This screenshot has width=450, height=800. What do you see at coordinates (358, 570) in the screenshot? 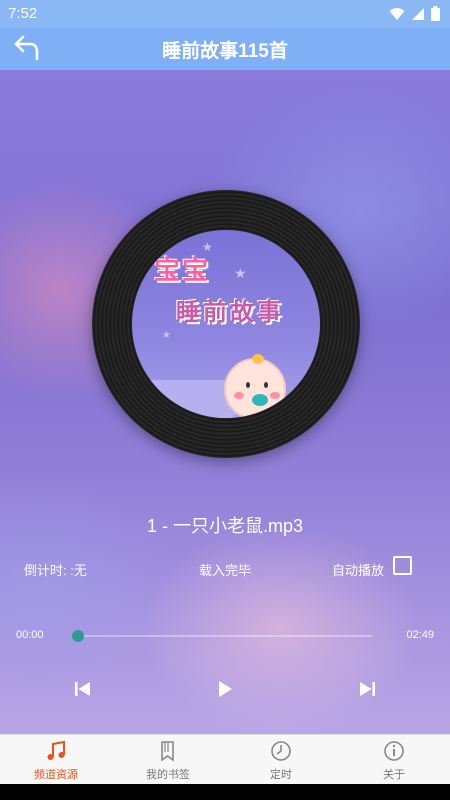
I see `autoplay-label: 自动播放` at bounding box center [358, 570].